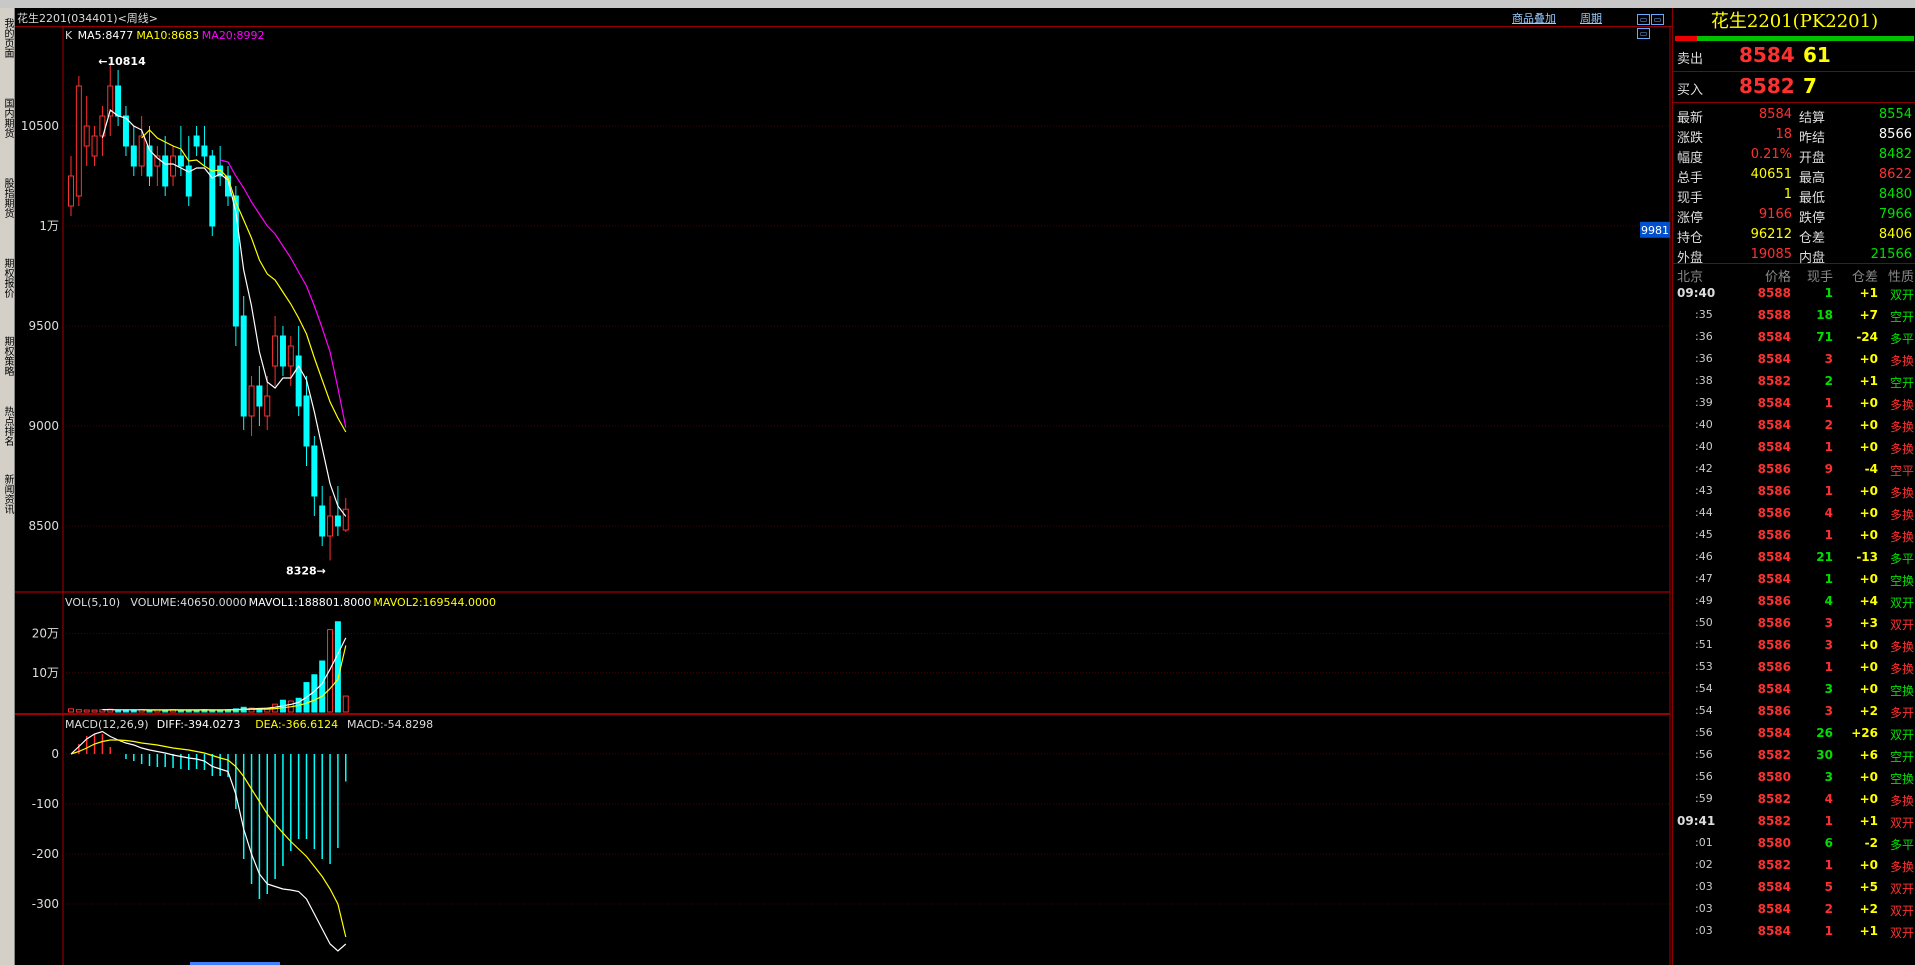 This screenshot has width=1915, height=965. I want to click on quote-label: 开盘, so click(1812, 158).